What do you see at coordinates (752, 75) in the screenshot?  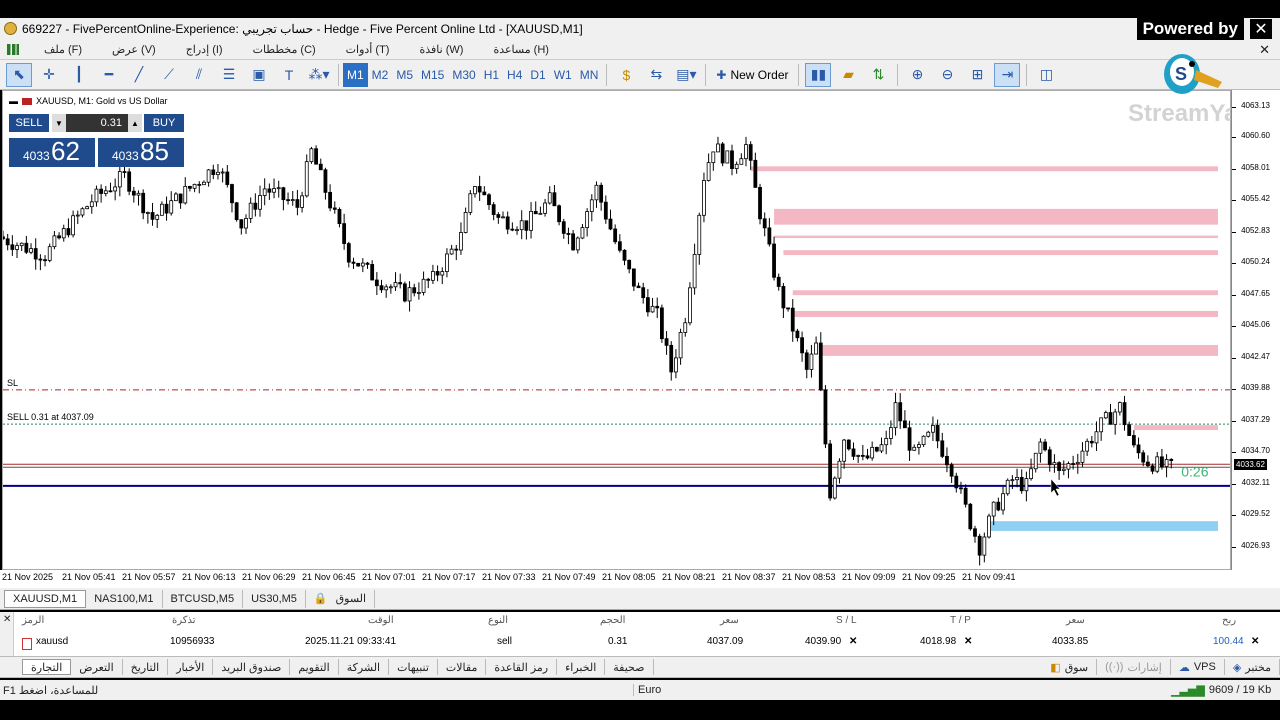 I see `new-order-button: ✚ New Order` at bounding box center [752, 75].